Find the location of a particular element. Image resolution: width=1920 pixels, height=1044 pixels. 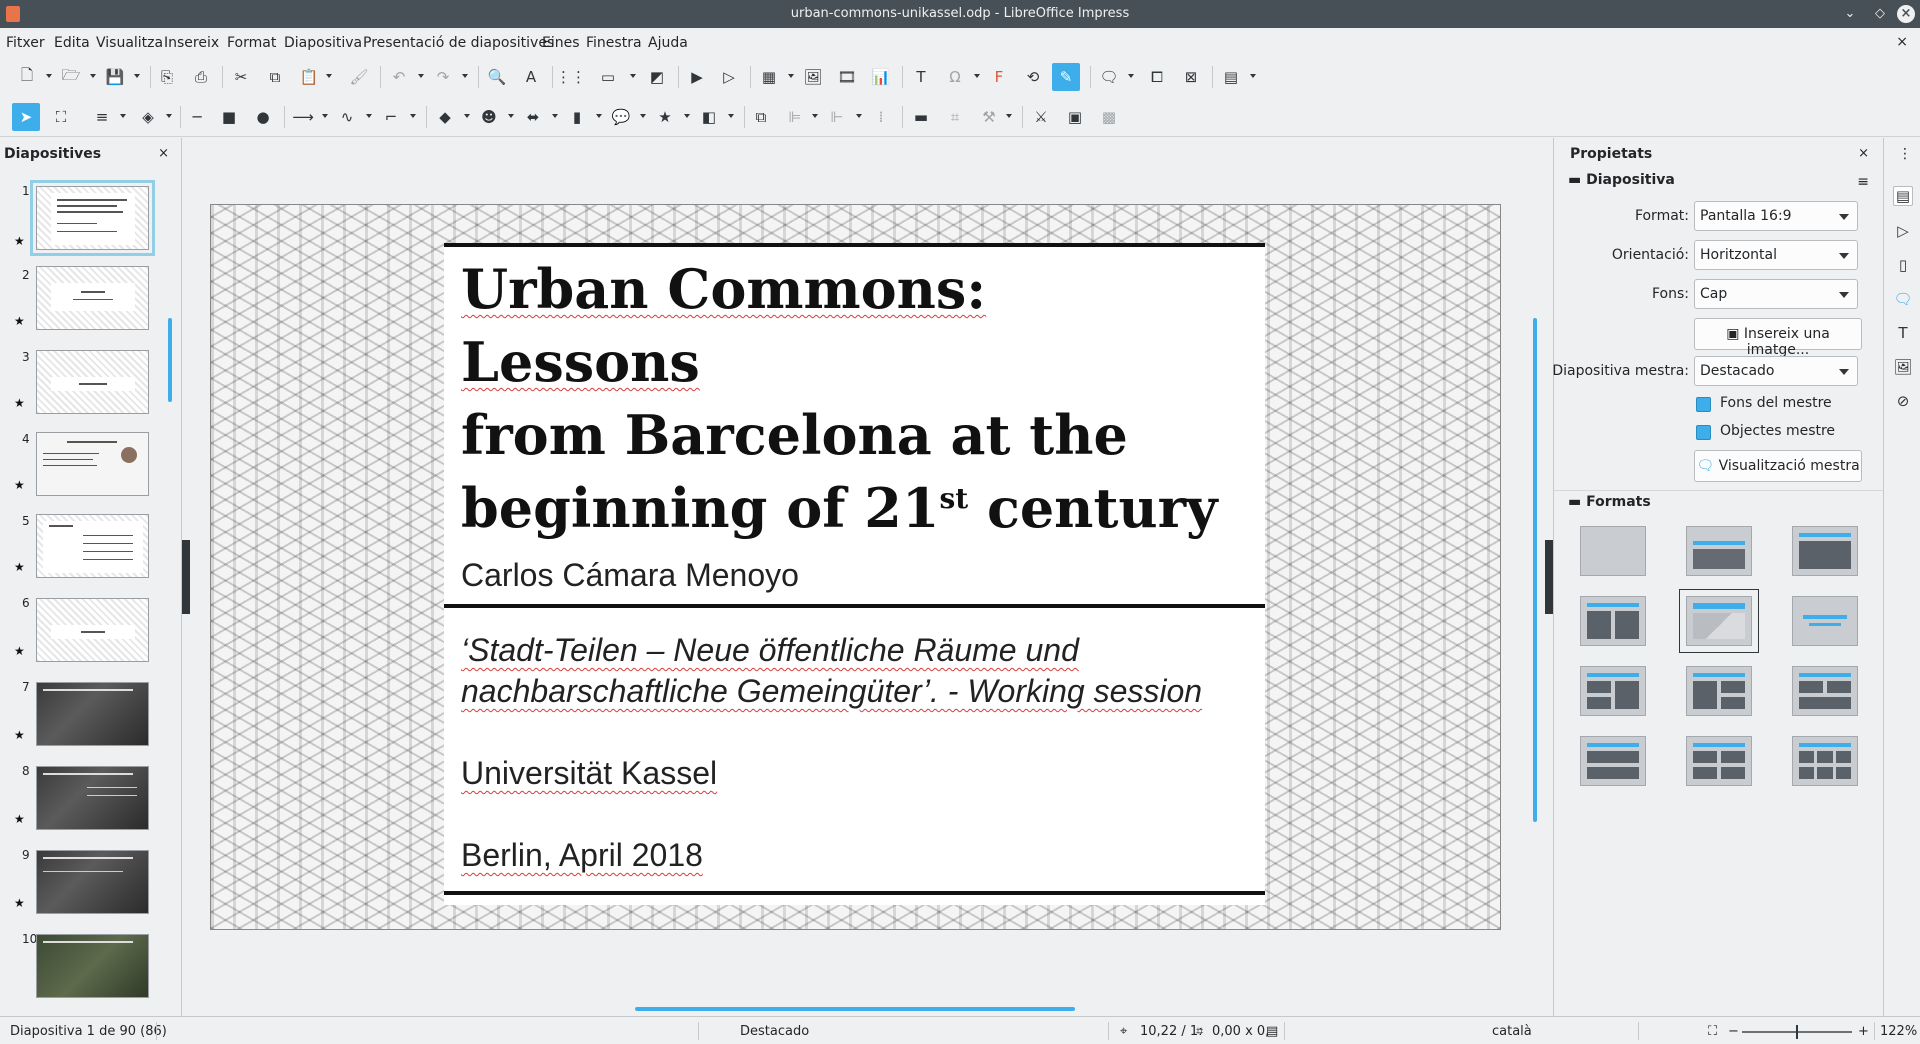

copy-icon: ⧉ is located at coordinates (275, 77).